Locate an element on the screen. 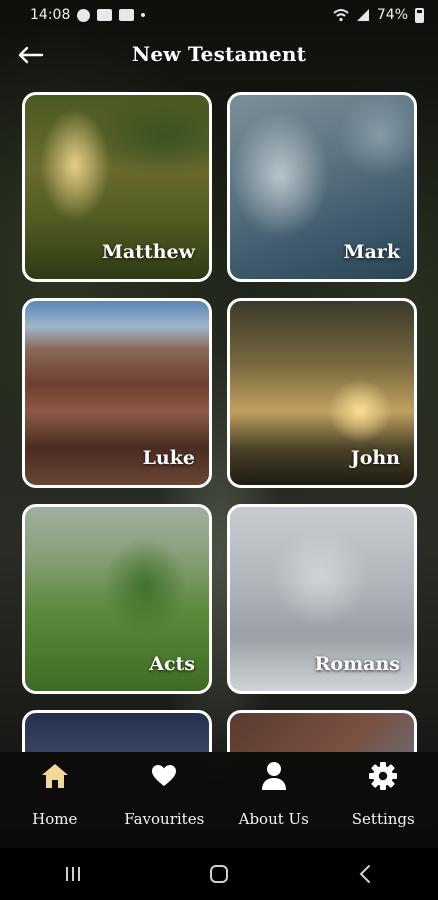  nav-item-settings: Settings is located at coordinates (383, 790).